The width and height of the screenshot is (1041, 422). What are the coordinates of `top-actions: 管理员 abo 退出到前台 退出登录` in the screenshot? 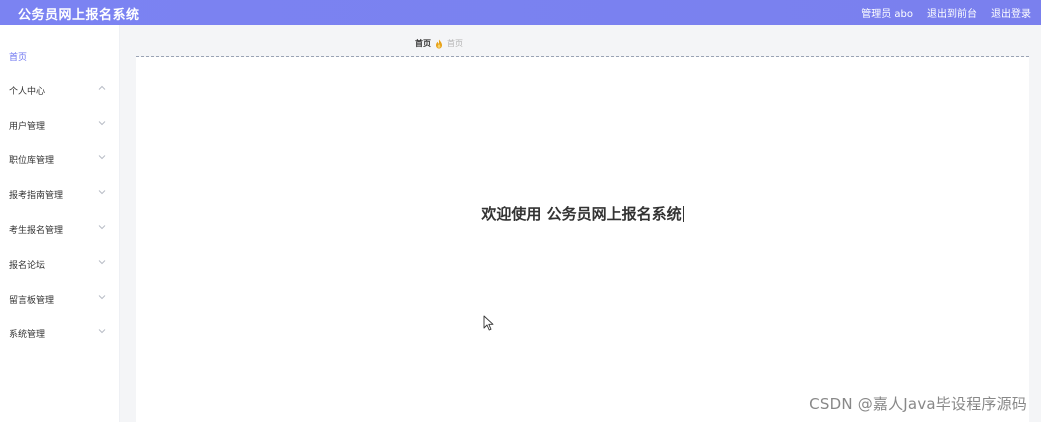 It's located at (946, 12).